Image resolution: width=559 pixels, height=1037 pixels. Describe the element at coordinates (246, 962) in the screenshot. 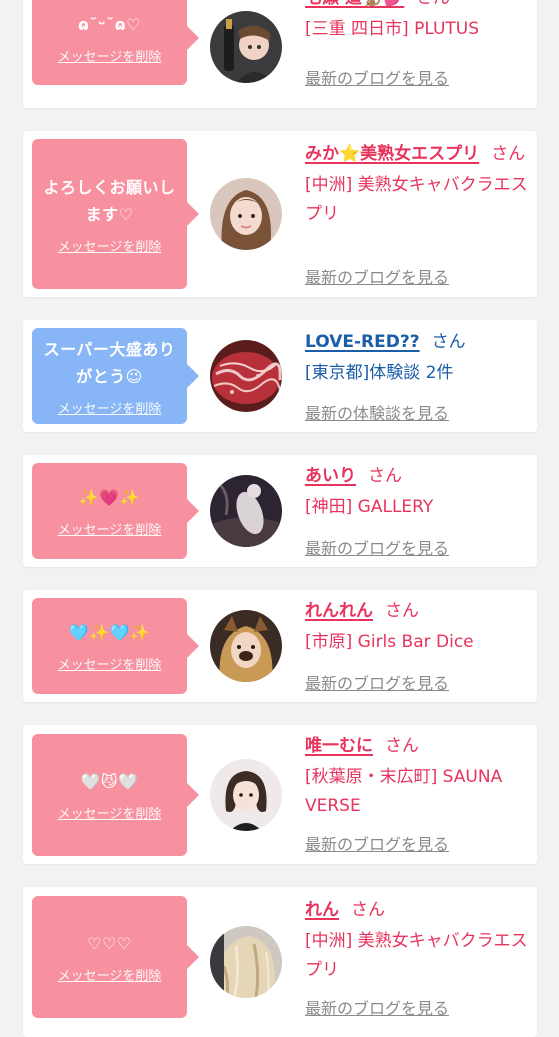

I see `blonde-hair-avatar` at that location.